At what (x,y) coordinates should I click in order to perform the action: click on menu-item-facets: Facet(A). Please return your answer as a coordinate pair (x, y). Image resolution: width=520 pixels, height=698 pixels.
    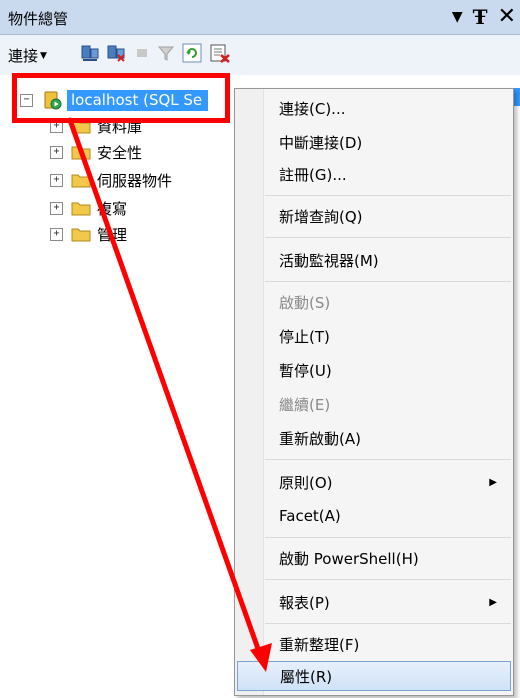
    Looking at the image, I should click on (374, 516).